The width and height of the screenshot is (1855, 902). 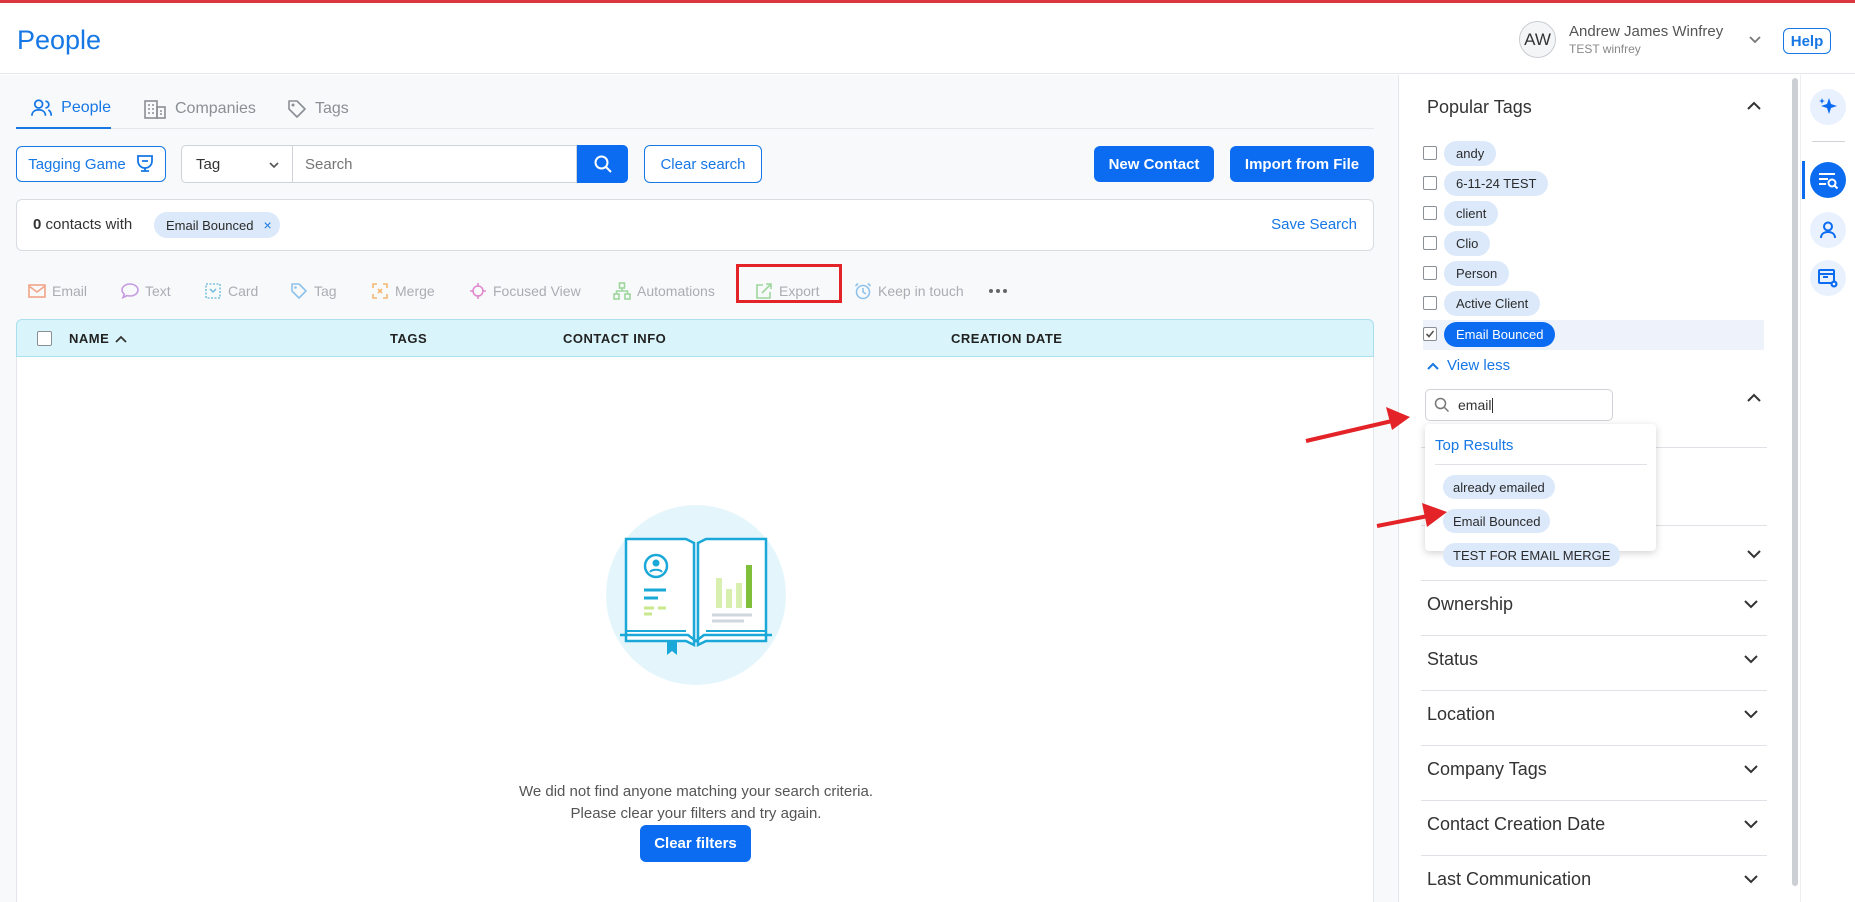 I want to click on section-label: Status, so click(x=1453, y=659).